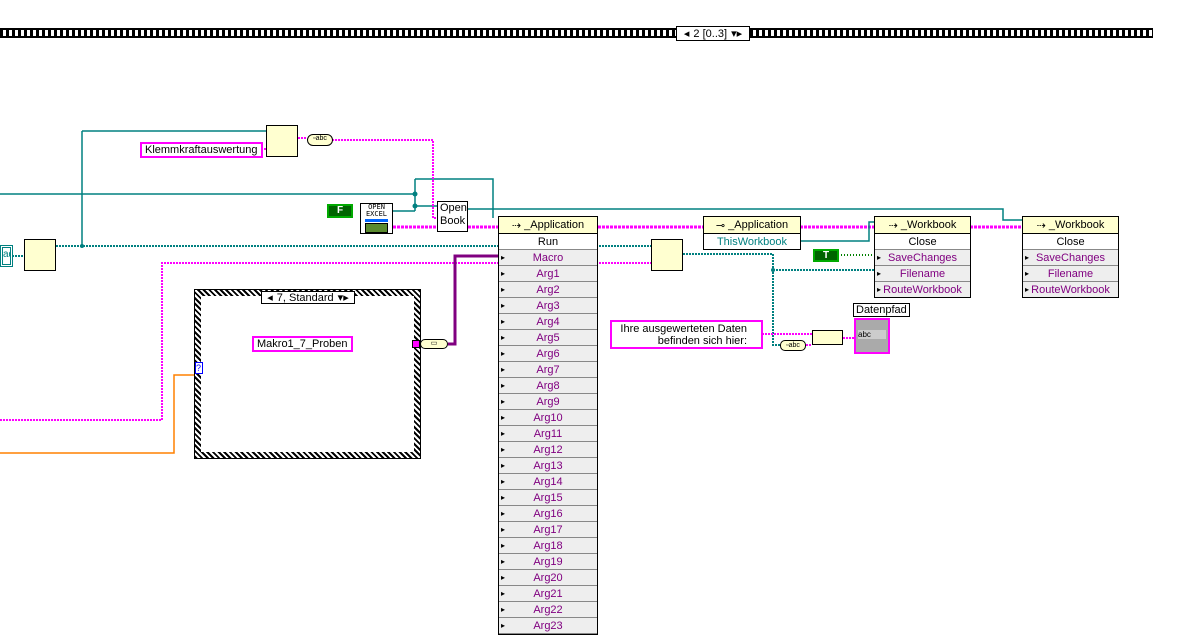  Describe the element at coordinates (548, 434) in the screenshot. I see `param-arg11: Arg11` at that location.